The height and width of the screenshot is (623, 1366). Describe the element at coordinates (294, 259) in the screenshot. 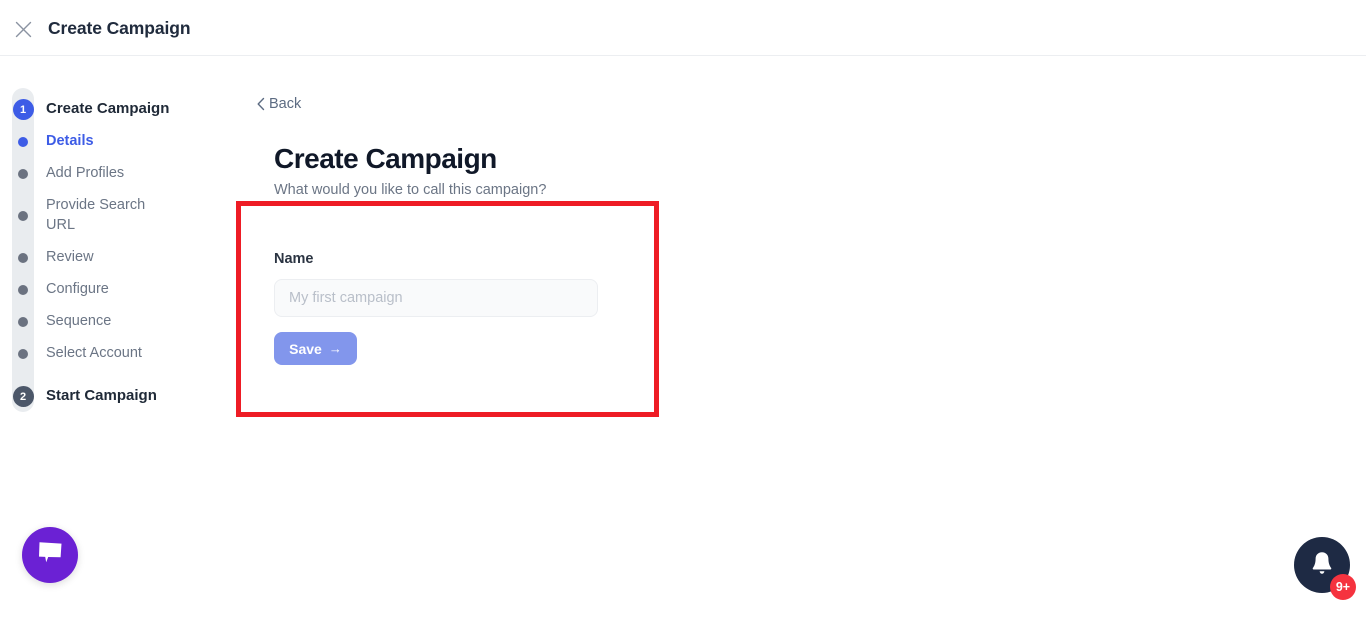

I see `name-field-label: Name` at that location.